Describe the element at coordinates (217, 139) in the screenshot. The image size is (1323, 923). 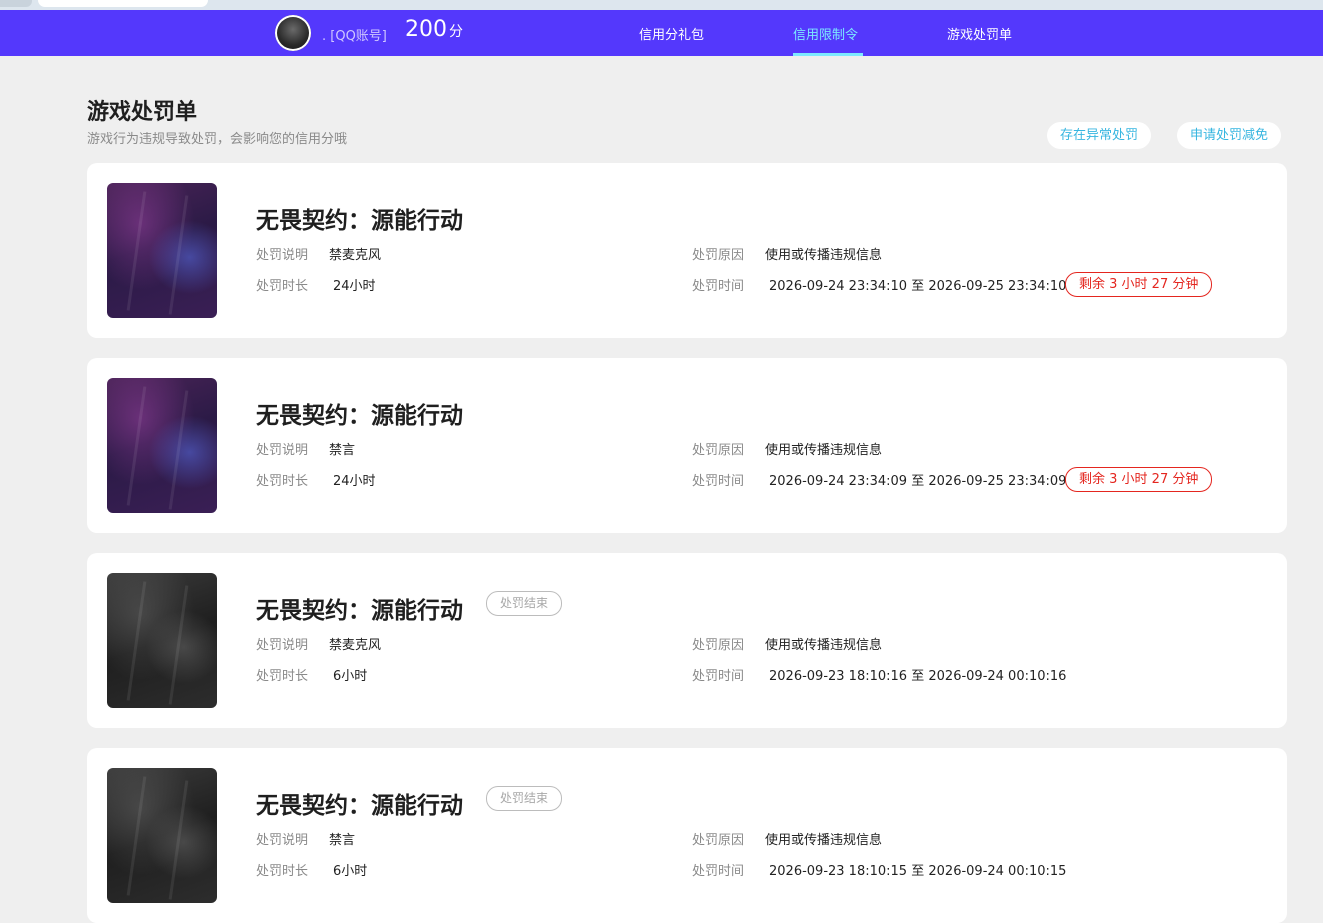
I see `page-subtitle: 游戏行为违规导致处罚，会影响您的信用分哦` at that location.